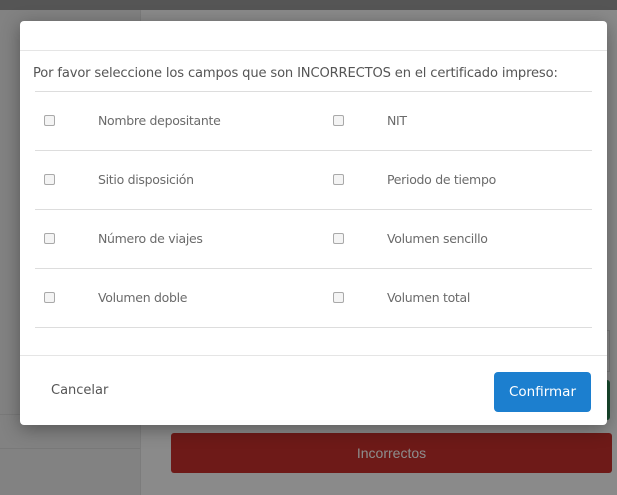 Image resolution: width=617 pixels, height=495 pixels. Describe the element at coordinates (146, 179) in the screenshot. I see `field-label: Sitio disposición` at that location.